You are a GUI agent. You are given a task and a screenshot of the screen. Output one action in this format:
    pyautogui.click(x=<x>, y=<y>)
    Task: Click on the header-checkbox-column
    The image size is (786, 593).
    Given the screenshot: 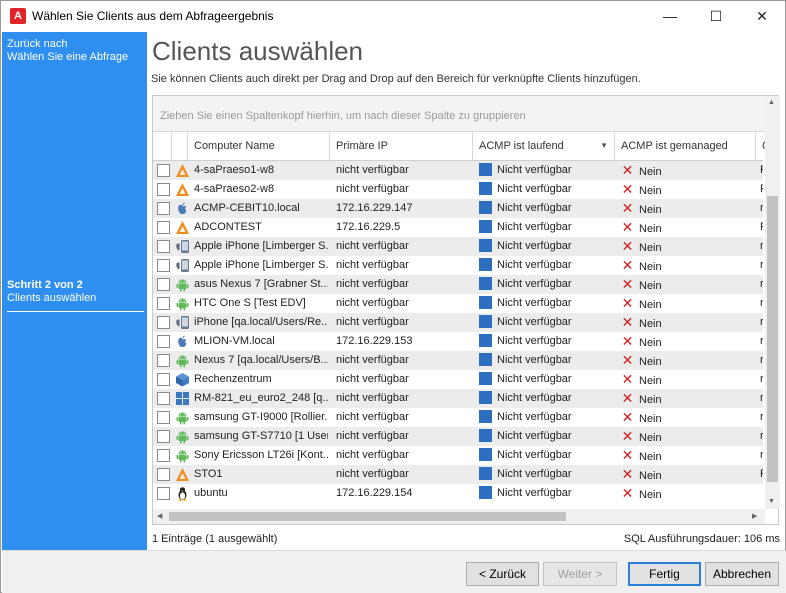 What is the action you would take?
    pyautogui.click(x=162, y=146)
    